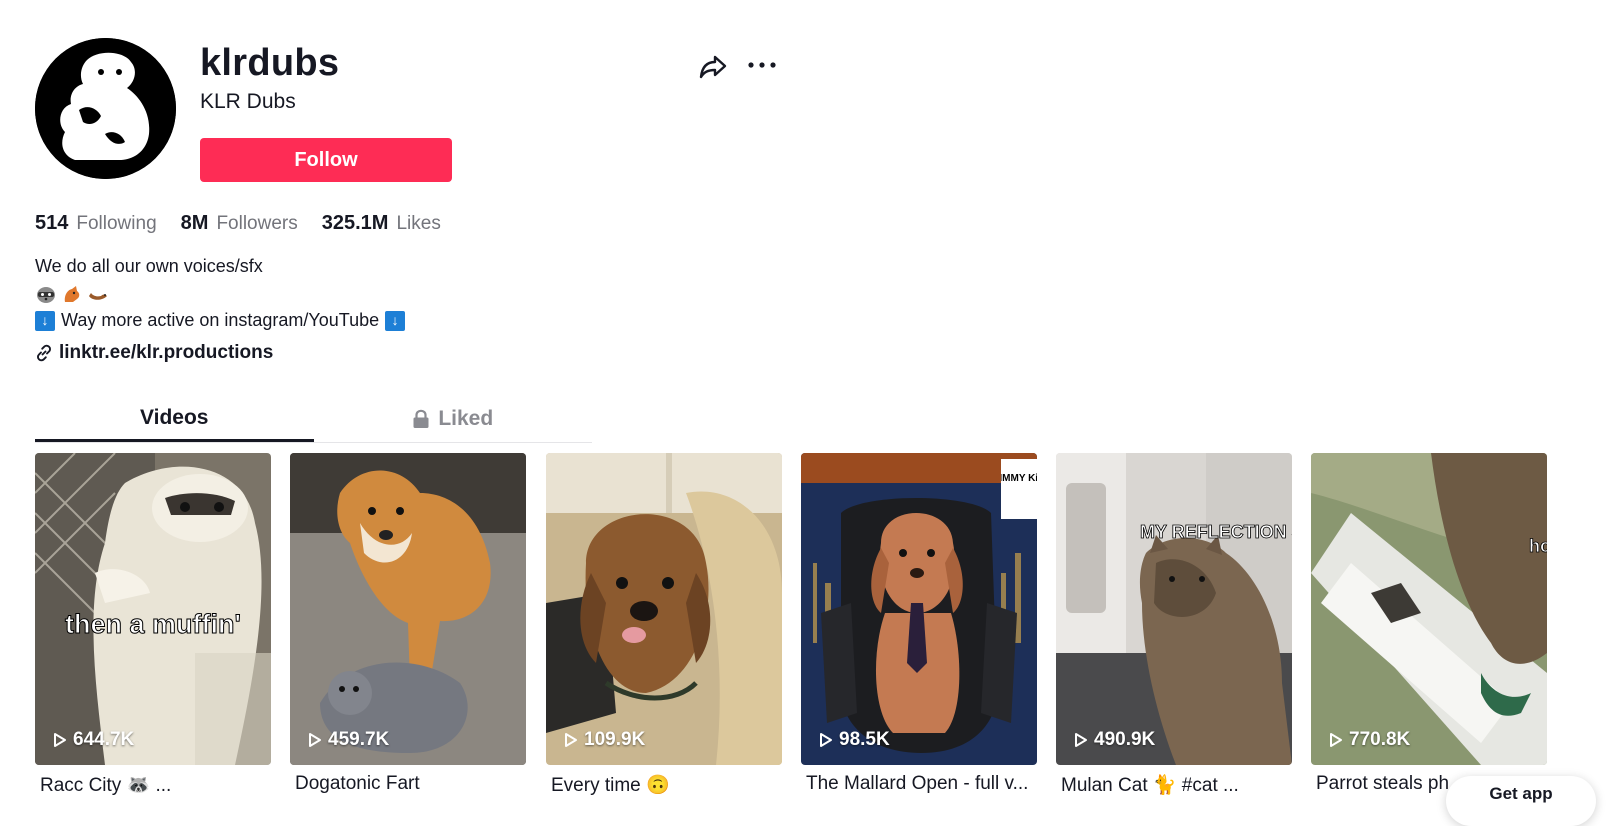  Describe the element at coordinates (408, 609) in the screenshot. I see `video-thumbnail: 459.7K` at that location.